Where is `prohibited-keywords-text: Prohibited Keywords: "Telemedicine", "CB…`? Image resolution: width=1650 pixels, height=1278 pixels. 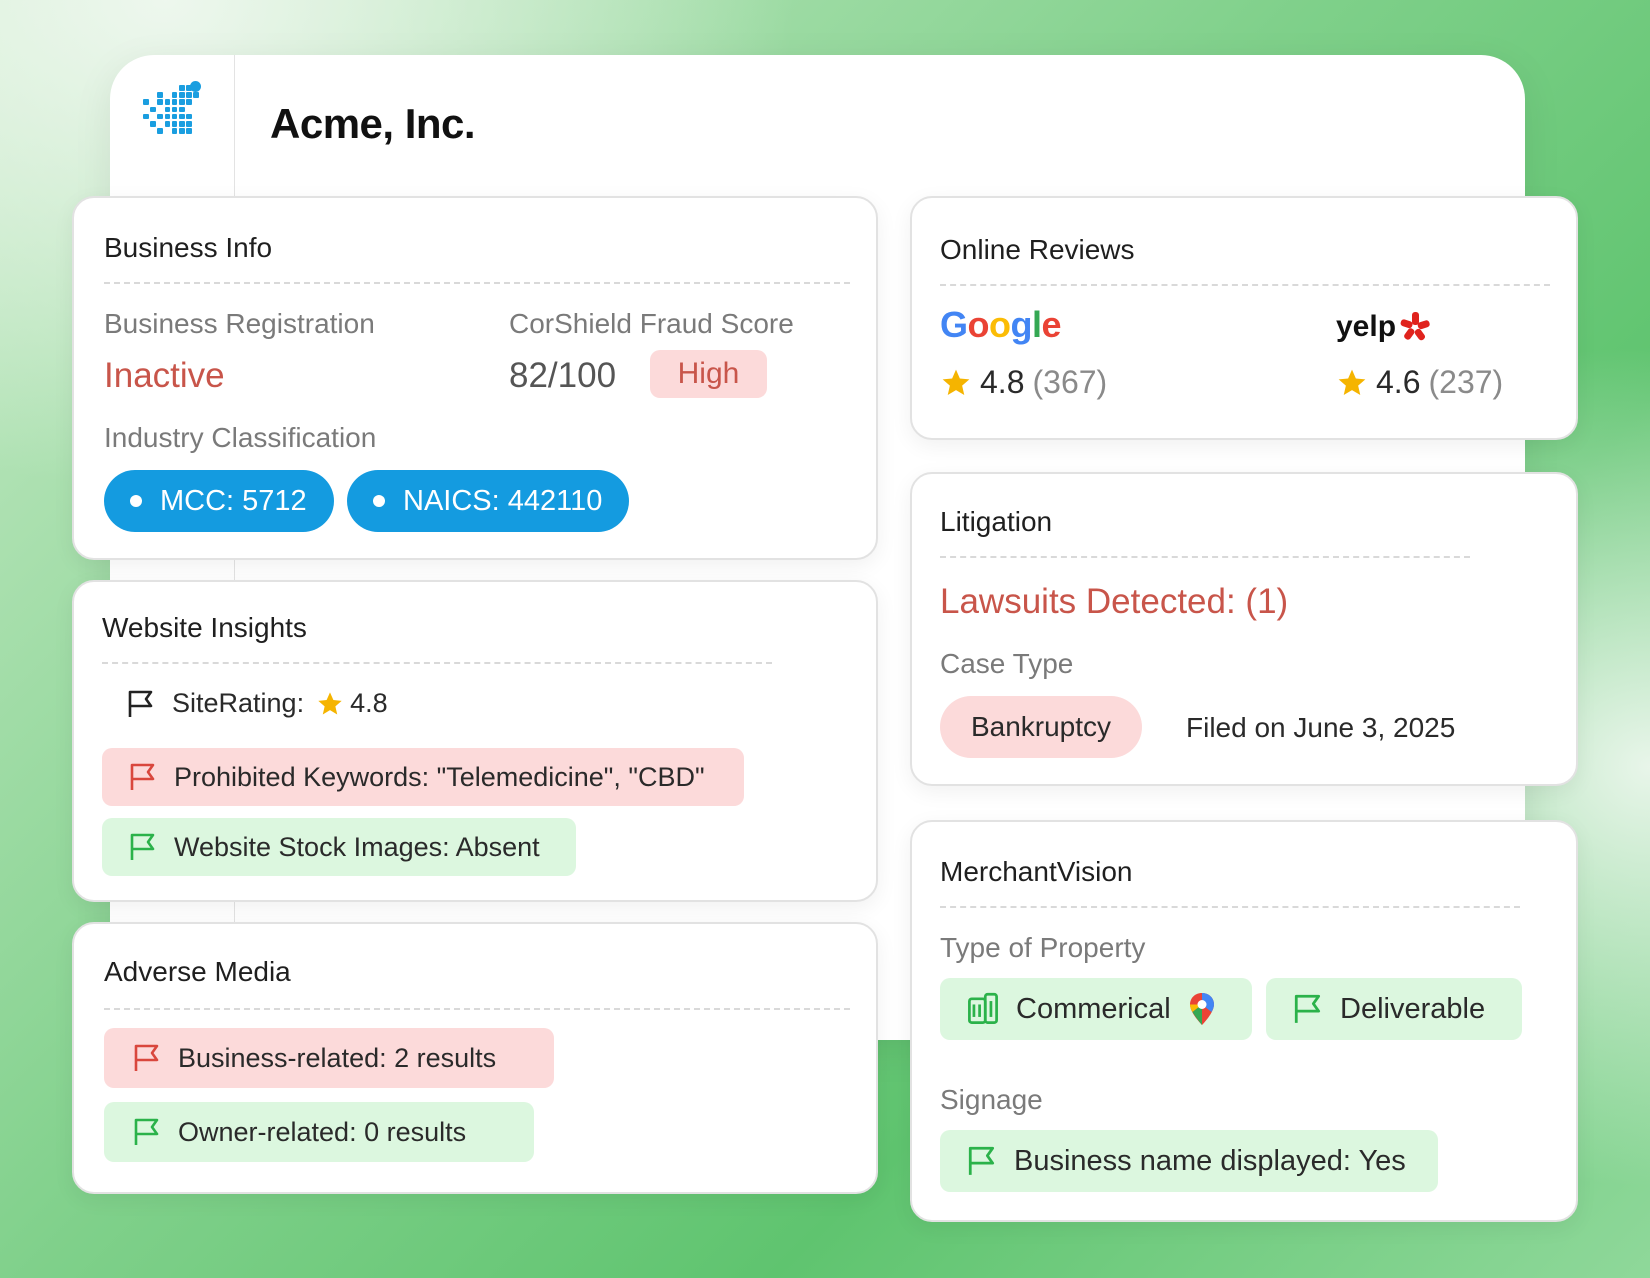 prohibited-keywords-text: Prohibited Keywords: "Telemedicine", "CB… is located at coordinates (439, 776).